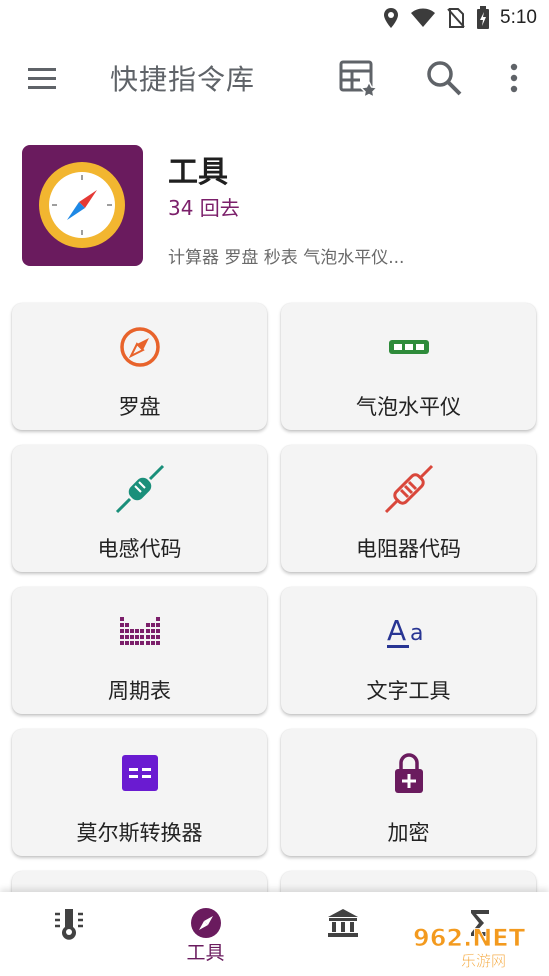 This screenshot has width=549, height=976. Describe the element at coordinates (444, 78) in the screenshot. I see `search-icon` at that location.